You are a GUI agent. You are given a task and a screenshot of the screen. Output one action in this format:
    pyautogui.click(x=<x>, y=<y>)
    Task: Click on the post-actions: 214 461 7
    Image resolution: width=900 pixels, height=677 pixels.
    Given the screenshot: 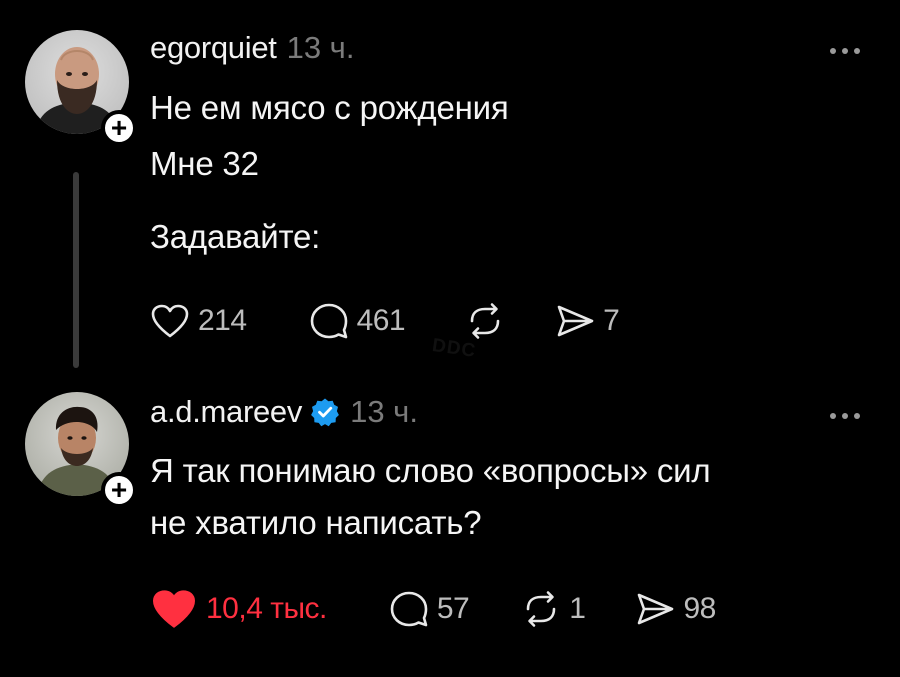 What is the action you would take?
    pyautogui.click(x=385, y=321)
    